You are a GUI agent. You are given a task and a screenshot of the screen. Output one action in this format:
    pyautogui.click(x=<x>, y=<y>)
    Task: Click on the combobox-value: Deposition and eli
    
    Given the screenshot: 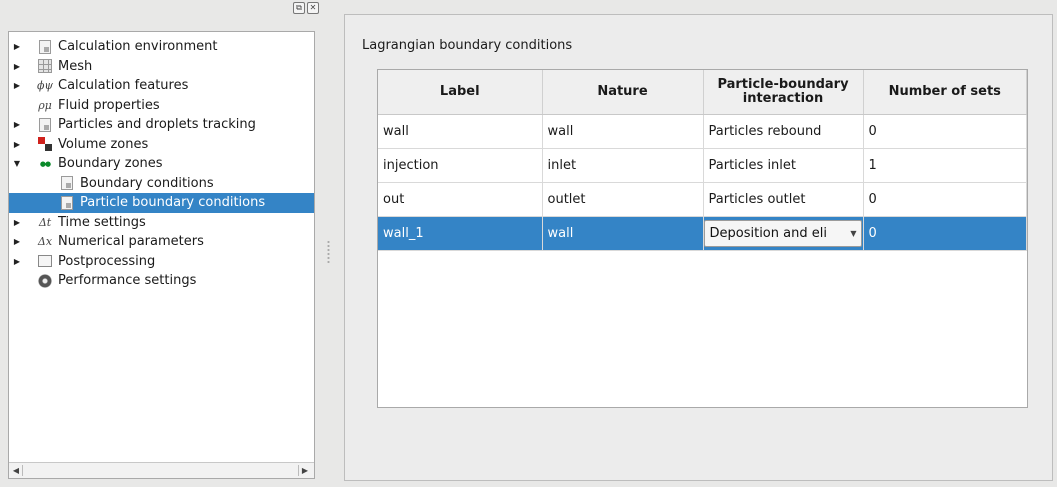 What is the action you would take?
    pyautogui.click(x=768, y=233)
    